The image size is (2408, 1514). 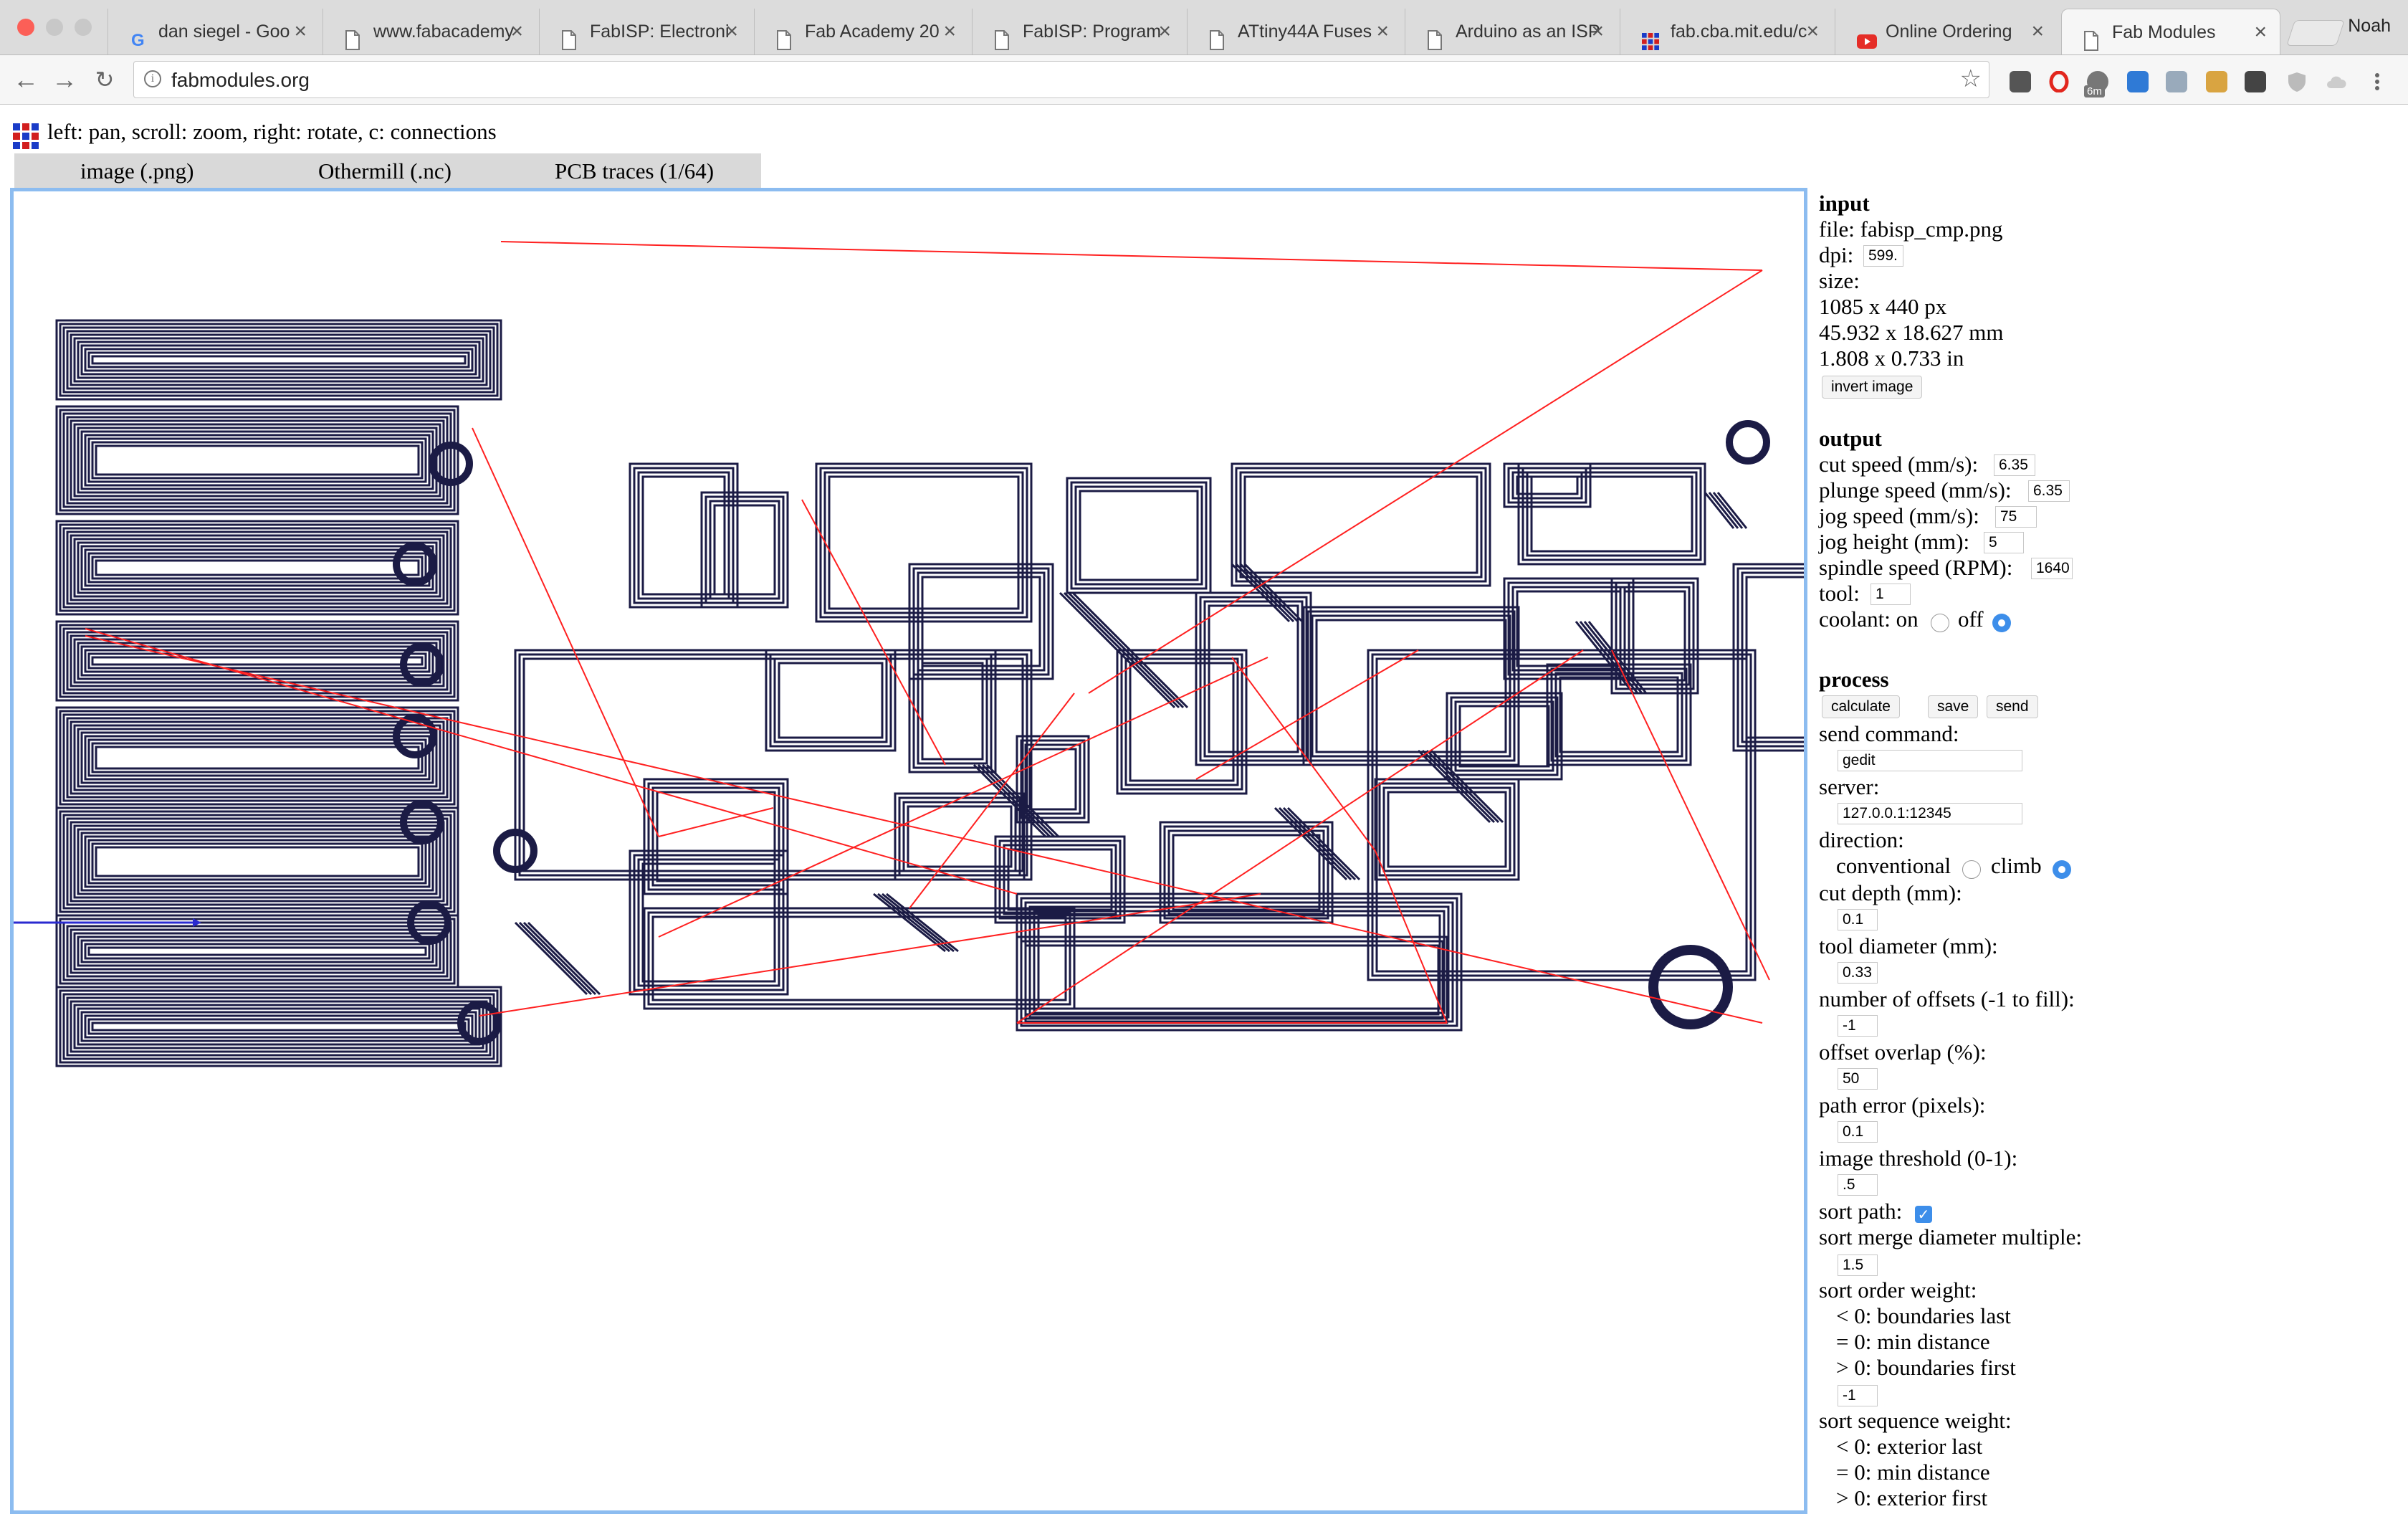 I want to click on cut-speed-input: 6.35, so click(x=2015, y=465).